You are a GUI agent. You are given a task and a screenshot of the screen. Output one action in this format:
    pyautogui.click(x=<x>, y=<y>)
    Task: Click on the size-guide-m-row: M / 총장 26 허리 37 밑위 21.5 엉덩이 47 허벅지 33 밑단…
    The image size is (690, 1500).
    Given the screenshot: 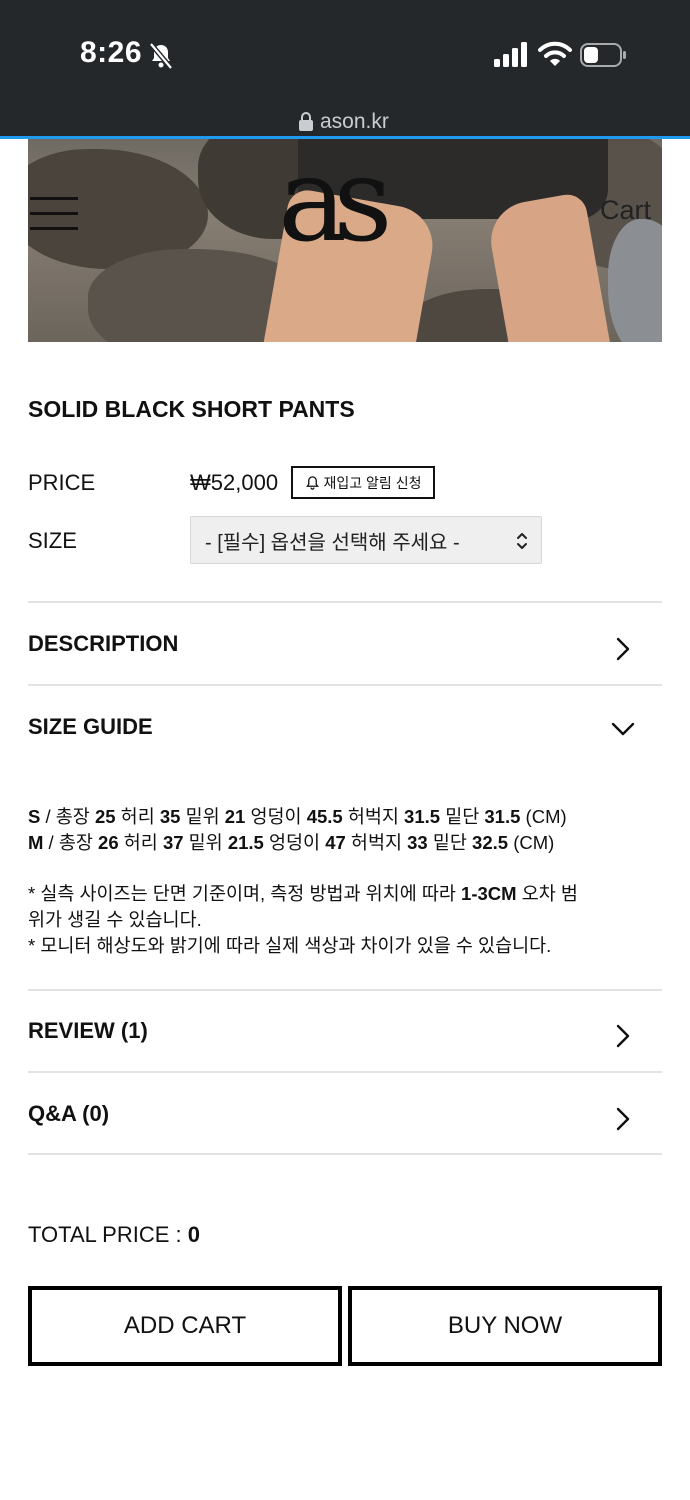 What is the action you would take?
    pyautogui.click(x=291, y=842)
    